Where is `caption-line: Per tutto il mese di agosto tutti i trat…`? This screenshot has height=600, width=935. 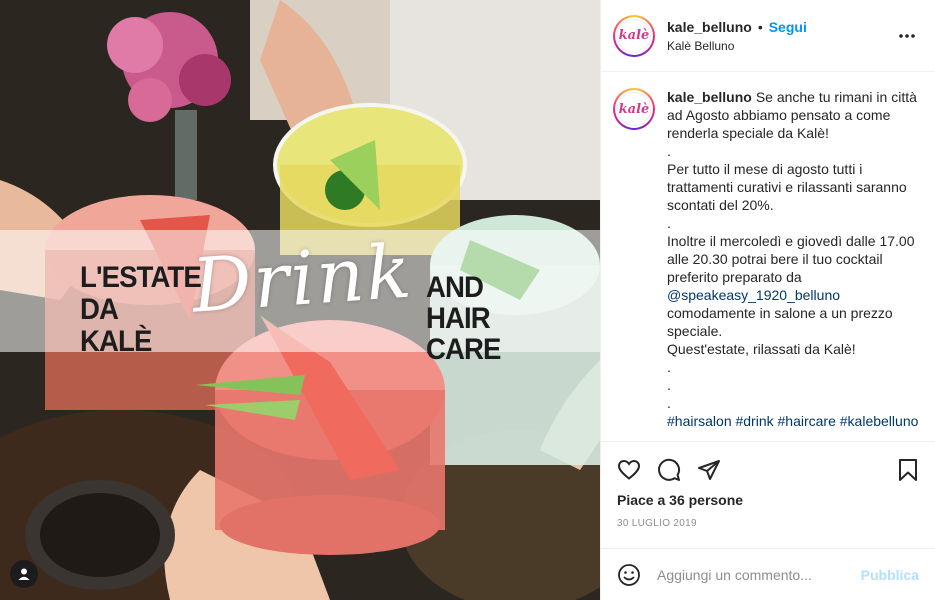
caption-line: Per tutto il mese di agosto tutti i trat… is located at coordinates (787, 187).